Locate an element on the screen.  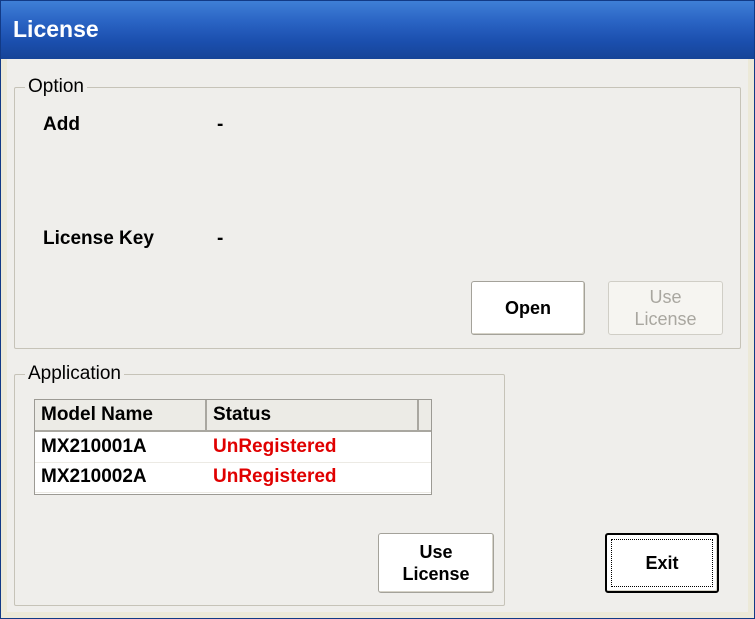
focus-rectangle is located at coordinates (662, 563).